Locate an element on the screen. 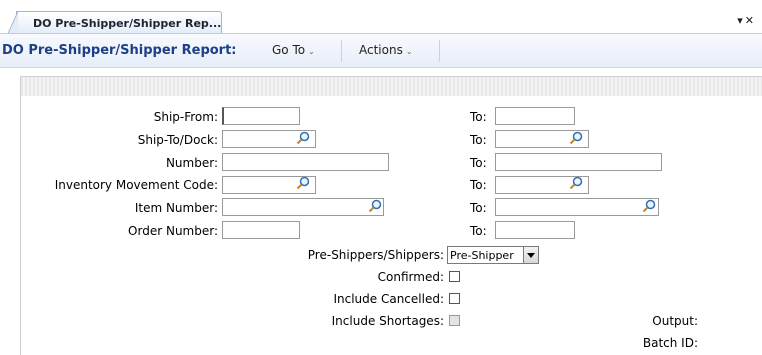 This screenshot has height=355, width=762. tab-menu-icon: ▾ is located at coordinates (741, 20).